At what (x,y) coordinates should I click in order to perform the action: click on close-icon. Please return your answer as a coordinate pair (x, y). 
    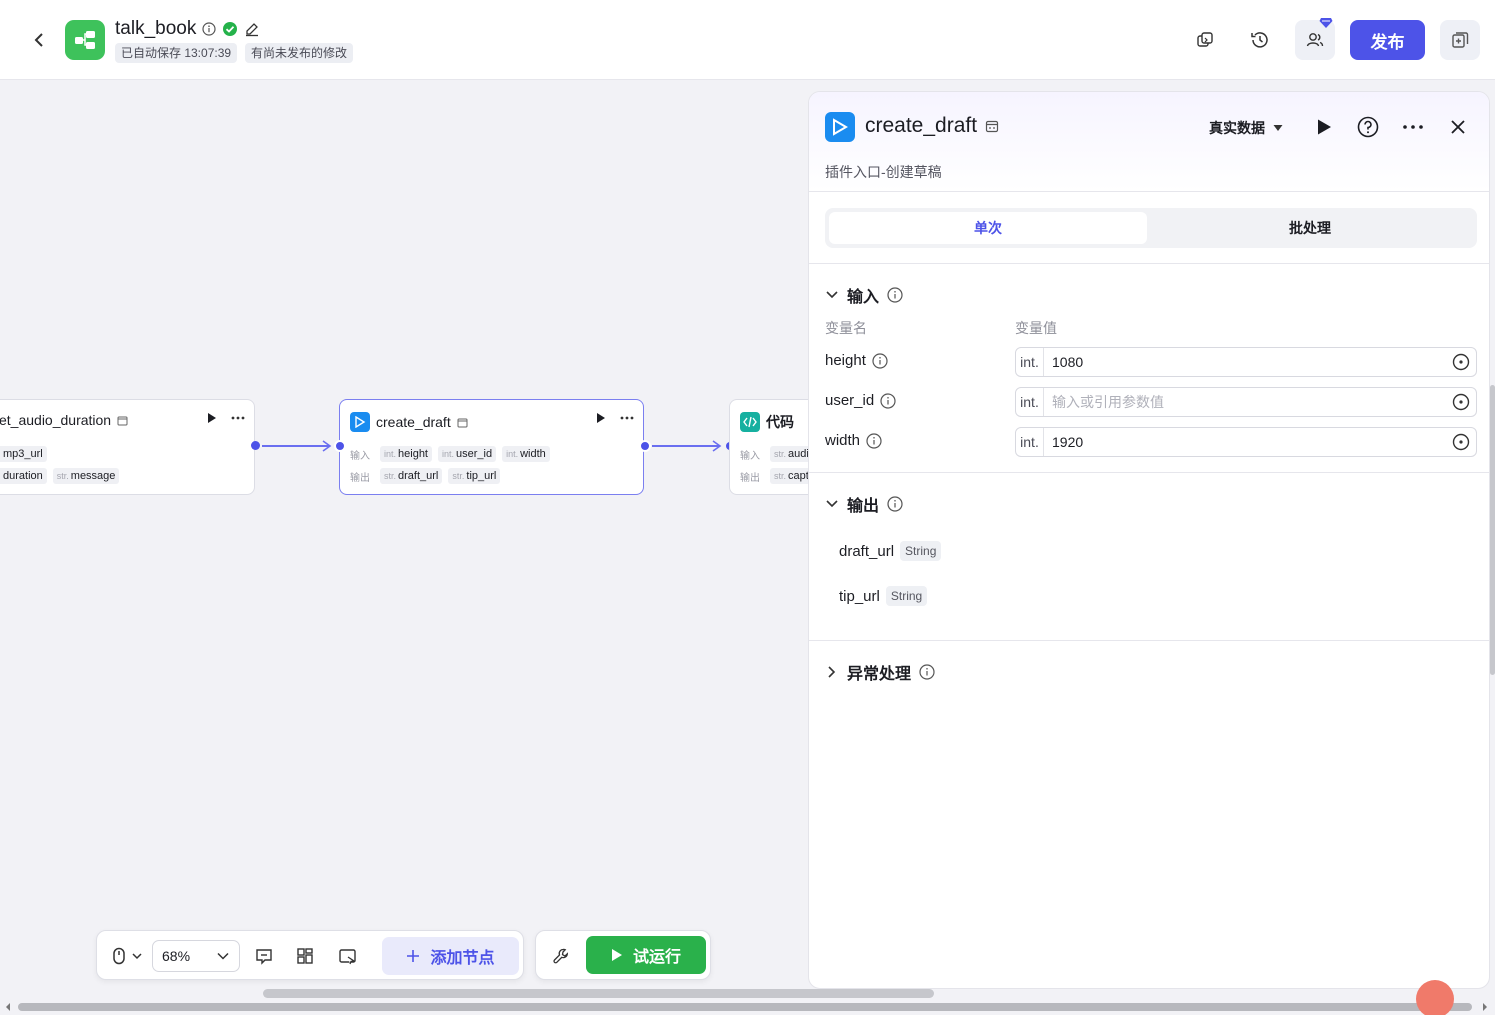
    Looking at the image, I should click on (1458, 127).